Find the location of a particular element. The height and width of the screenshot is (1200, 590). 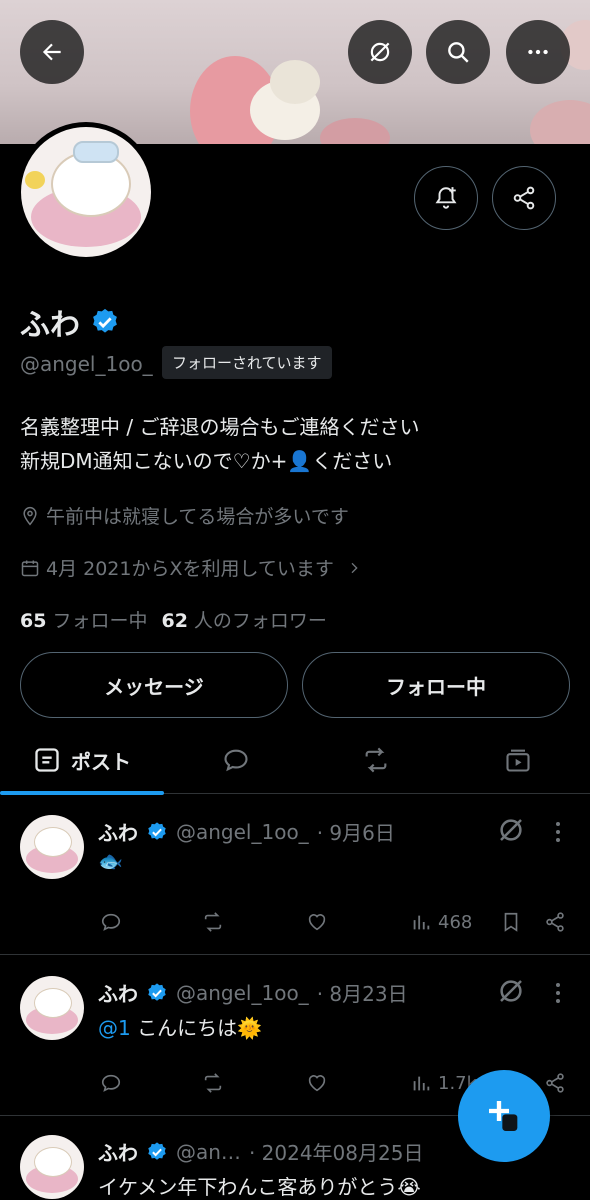

banner-character-head is located at coordinates (295, 82).